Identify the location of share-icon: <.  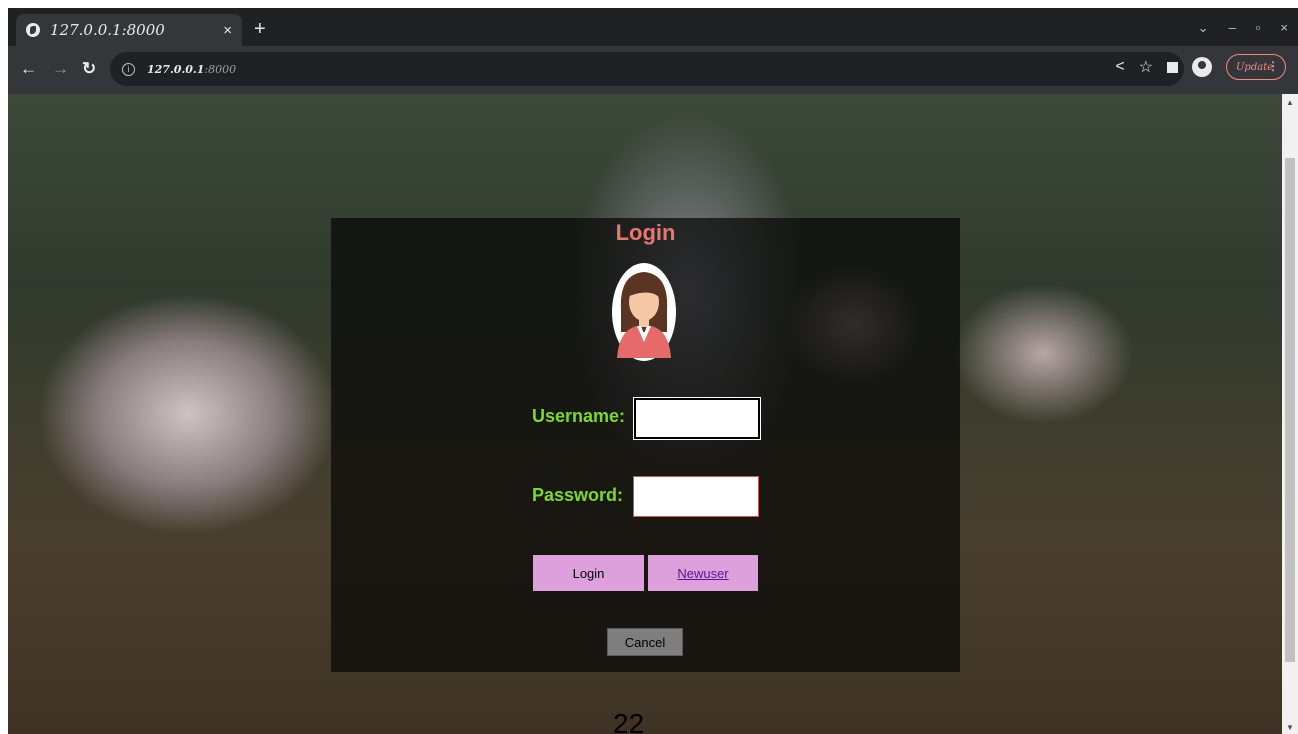
(1119, 67).